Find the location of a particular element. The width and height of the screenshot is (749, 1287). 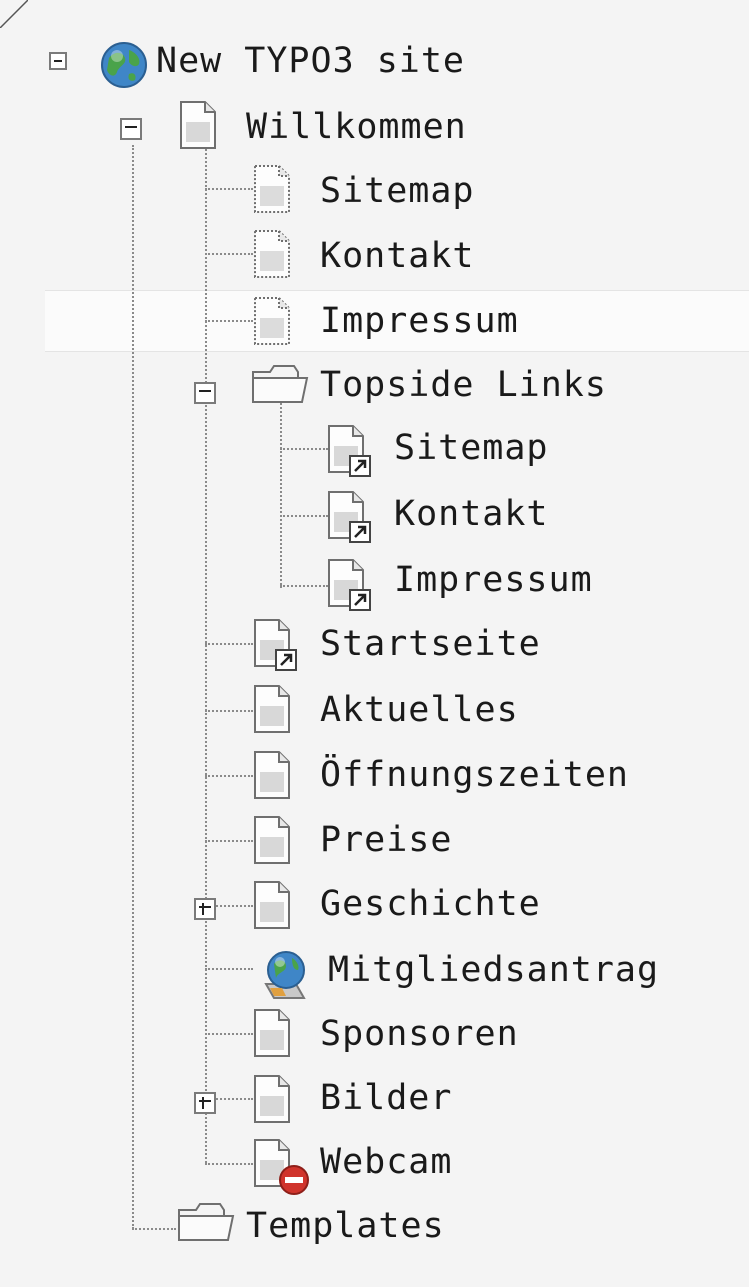

collapse-toggle-root is located at coordinates (58, 61).